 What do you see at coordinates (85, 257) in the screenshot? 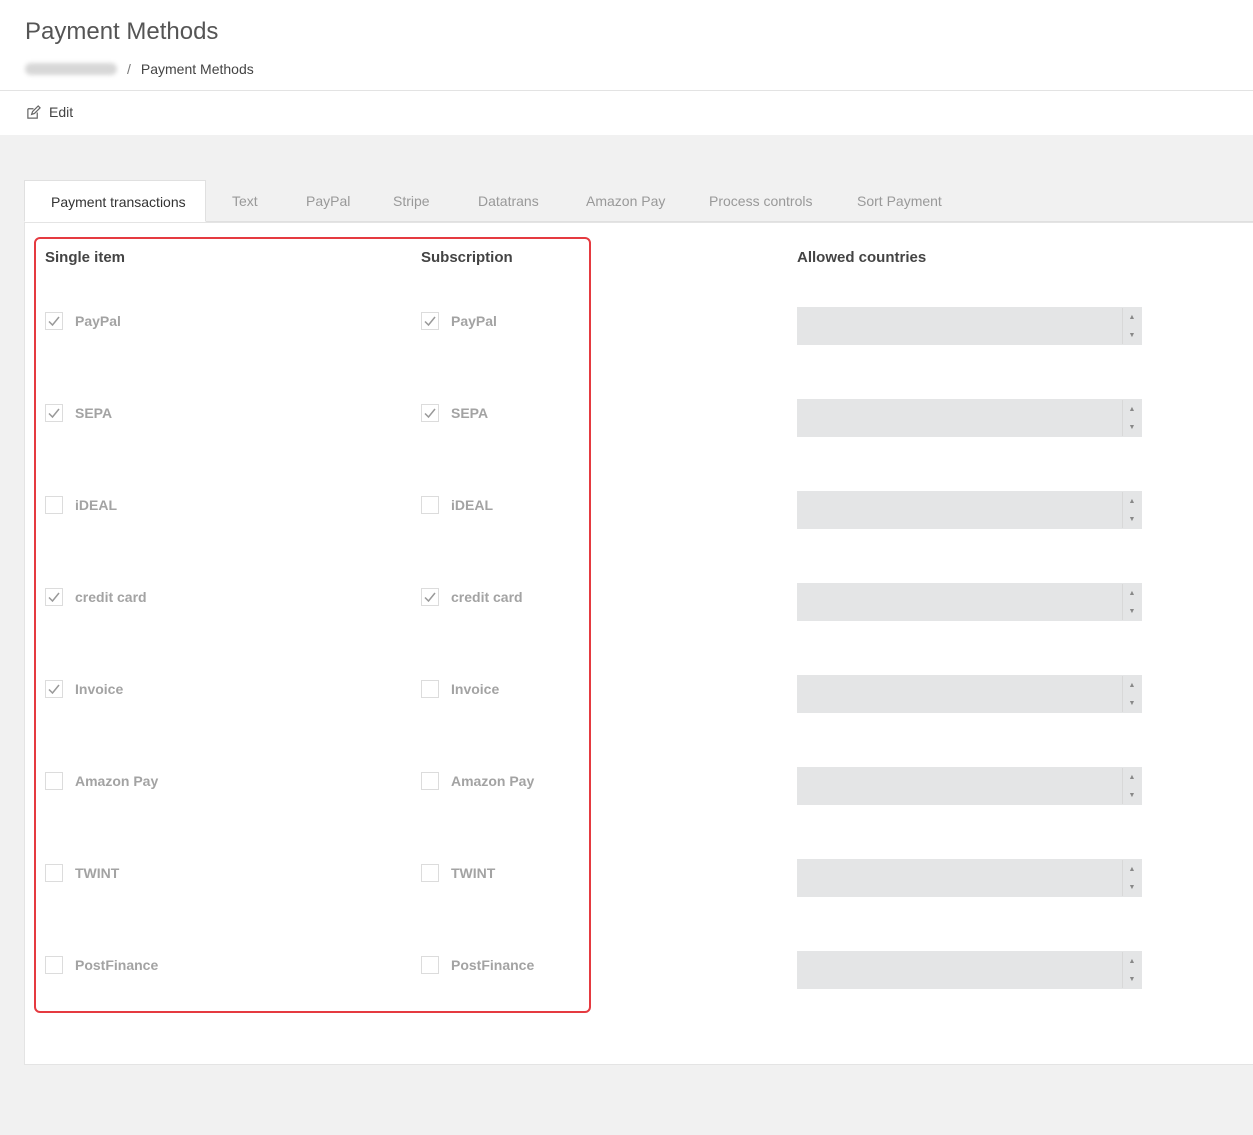
I see `single-item-heading: Single item` at bounding box center [85, 257].